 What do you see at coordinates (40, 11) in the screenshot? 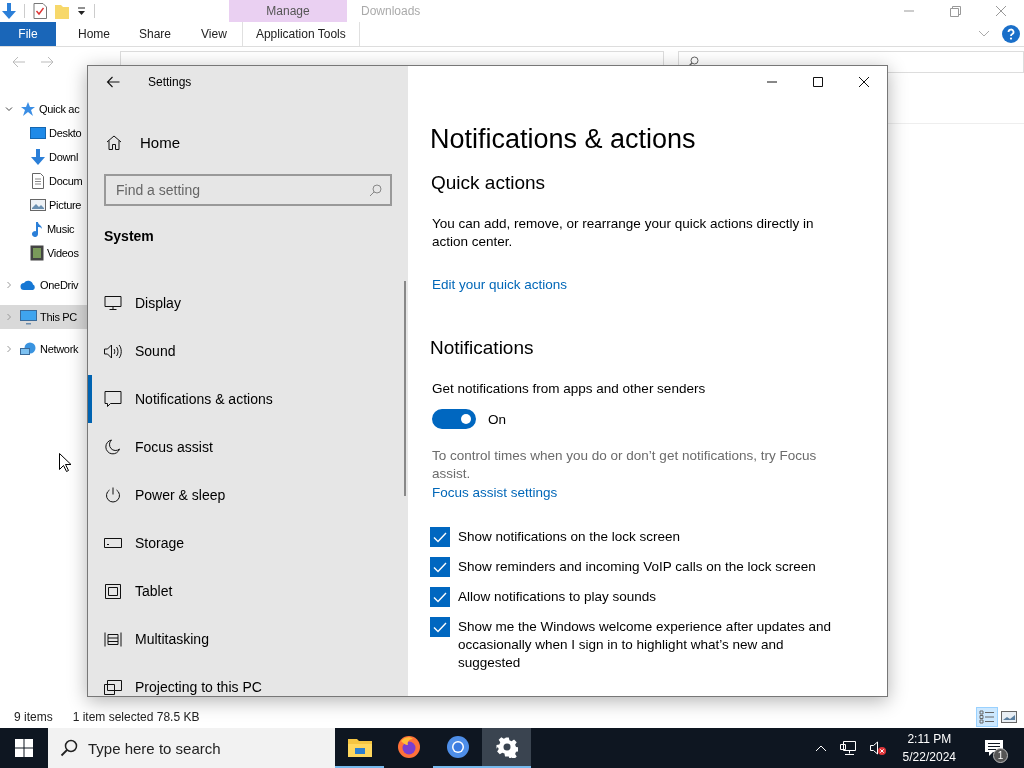
I see `properties-icon` at bounding box center [40, 11].